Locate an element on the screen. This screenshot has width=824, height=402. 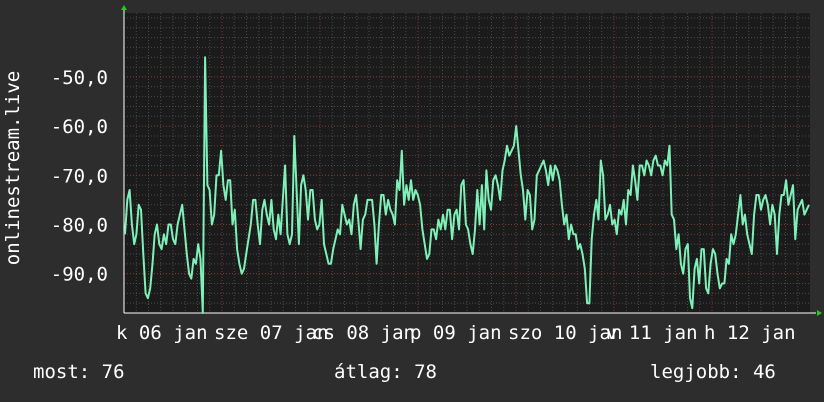
x-axis-arrow is located at coordinates (819, 313).